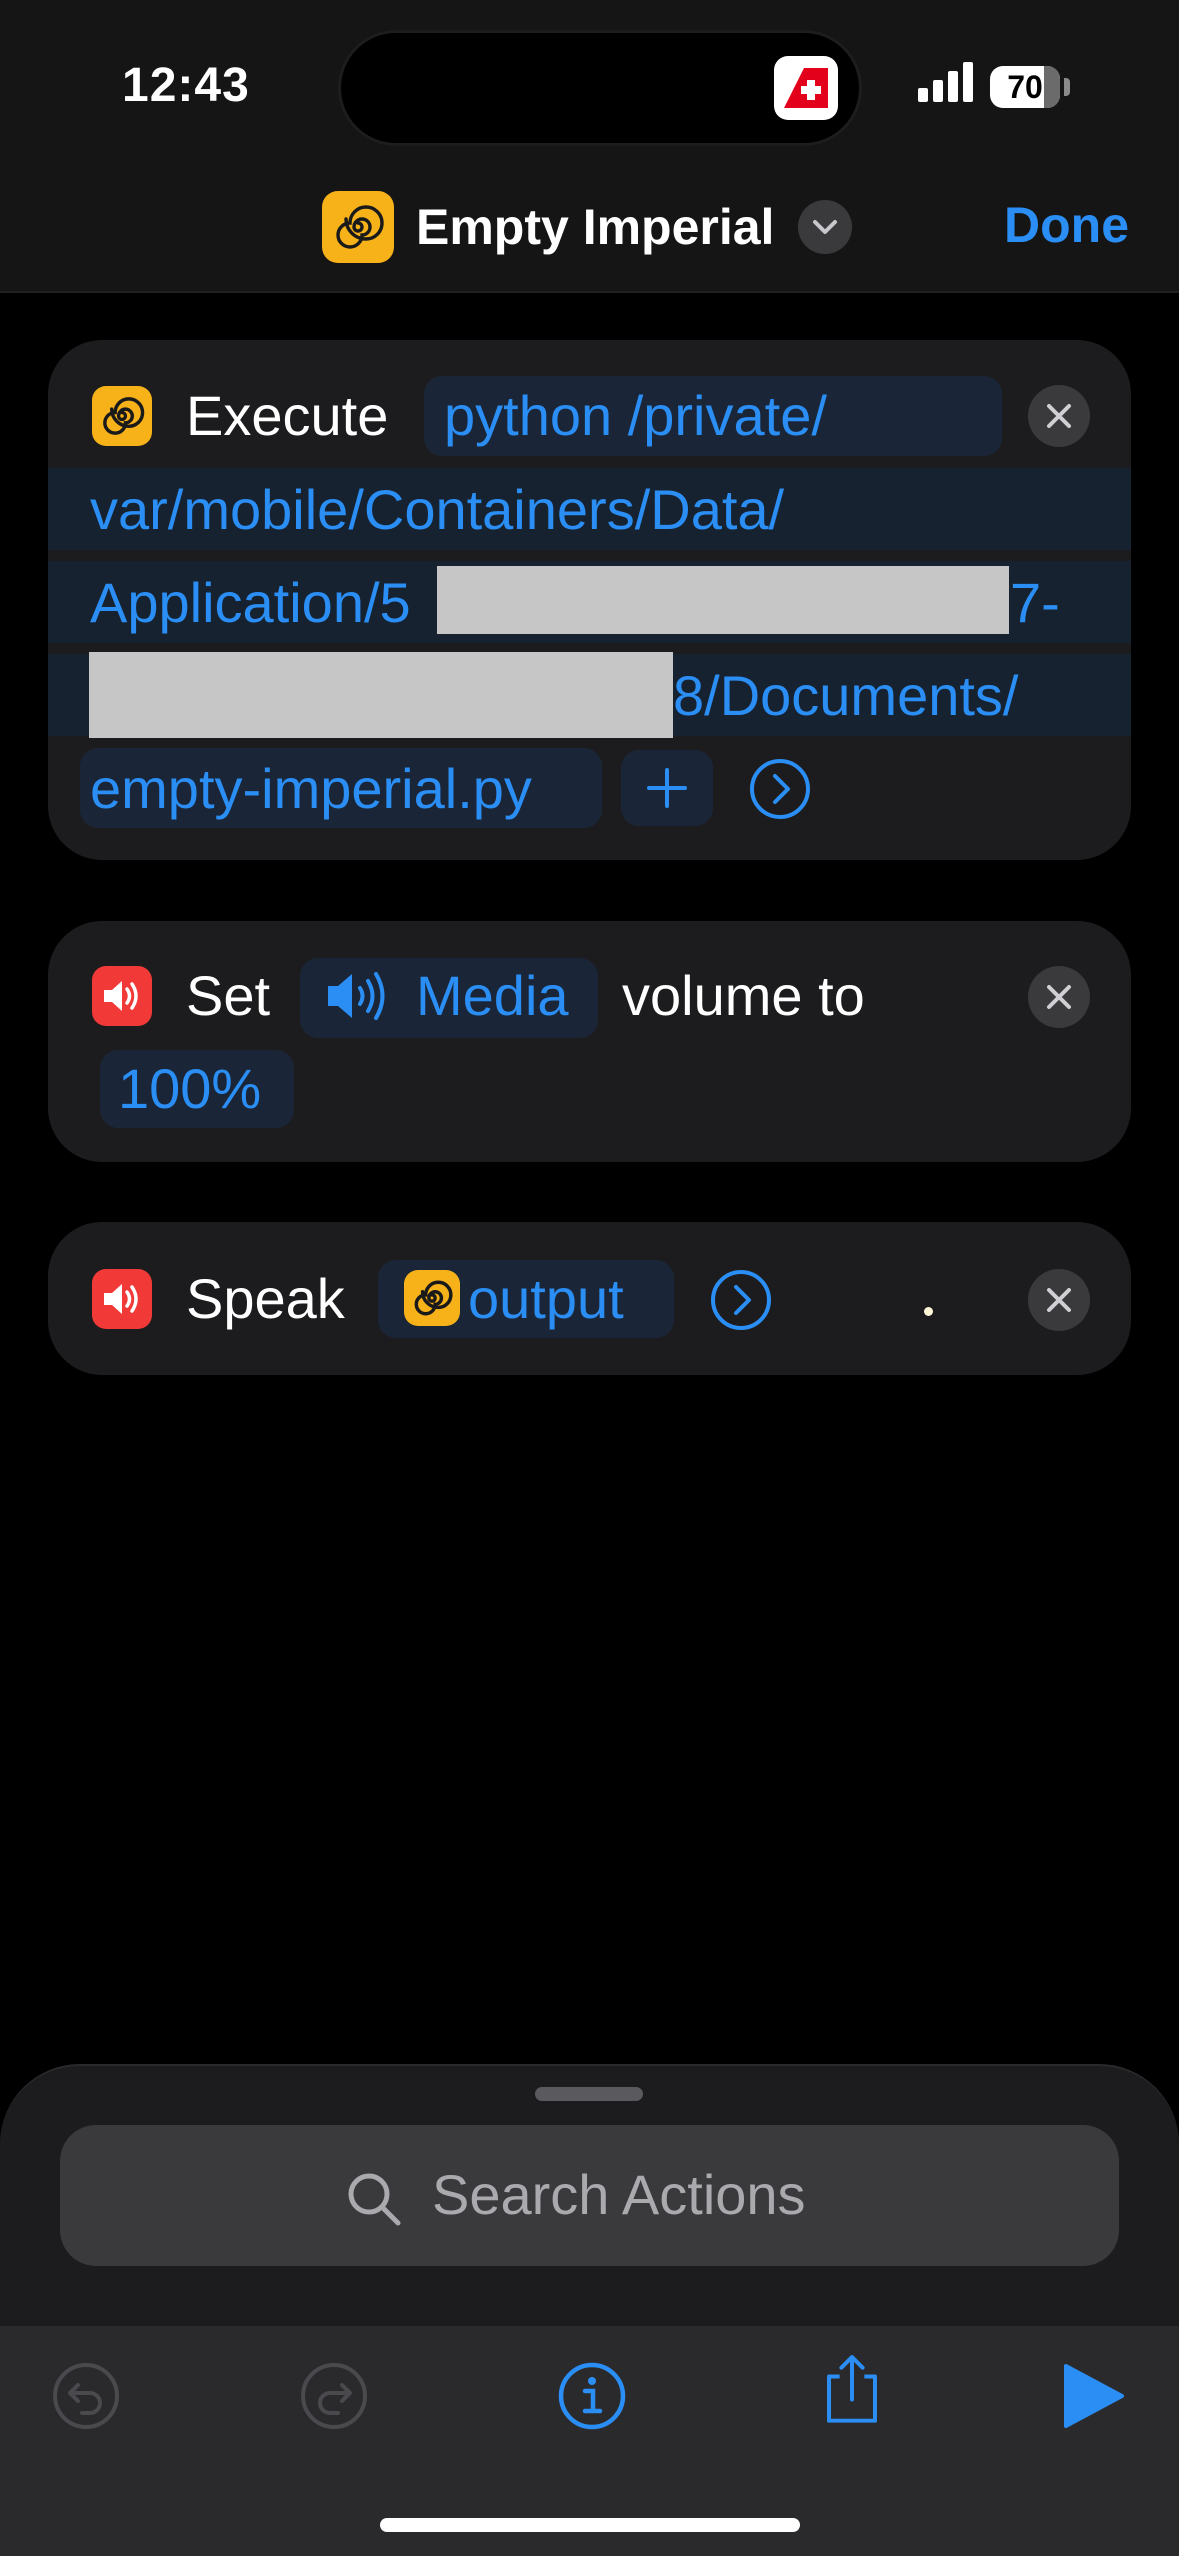 Image resolution: width=1179 pixels, height=2556 pixels. I want to click on play-icon, so click(1096, 2396).